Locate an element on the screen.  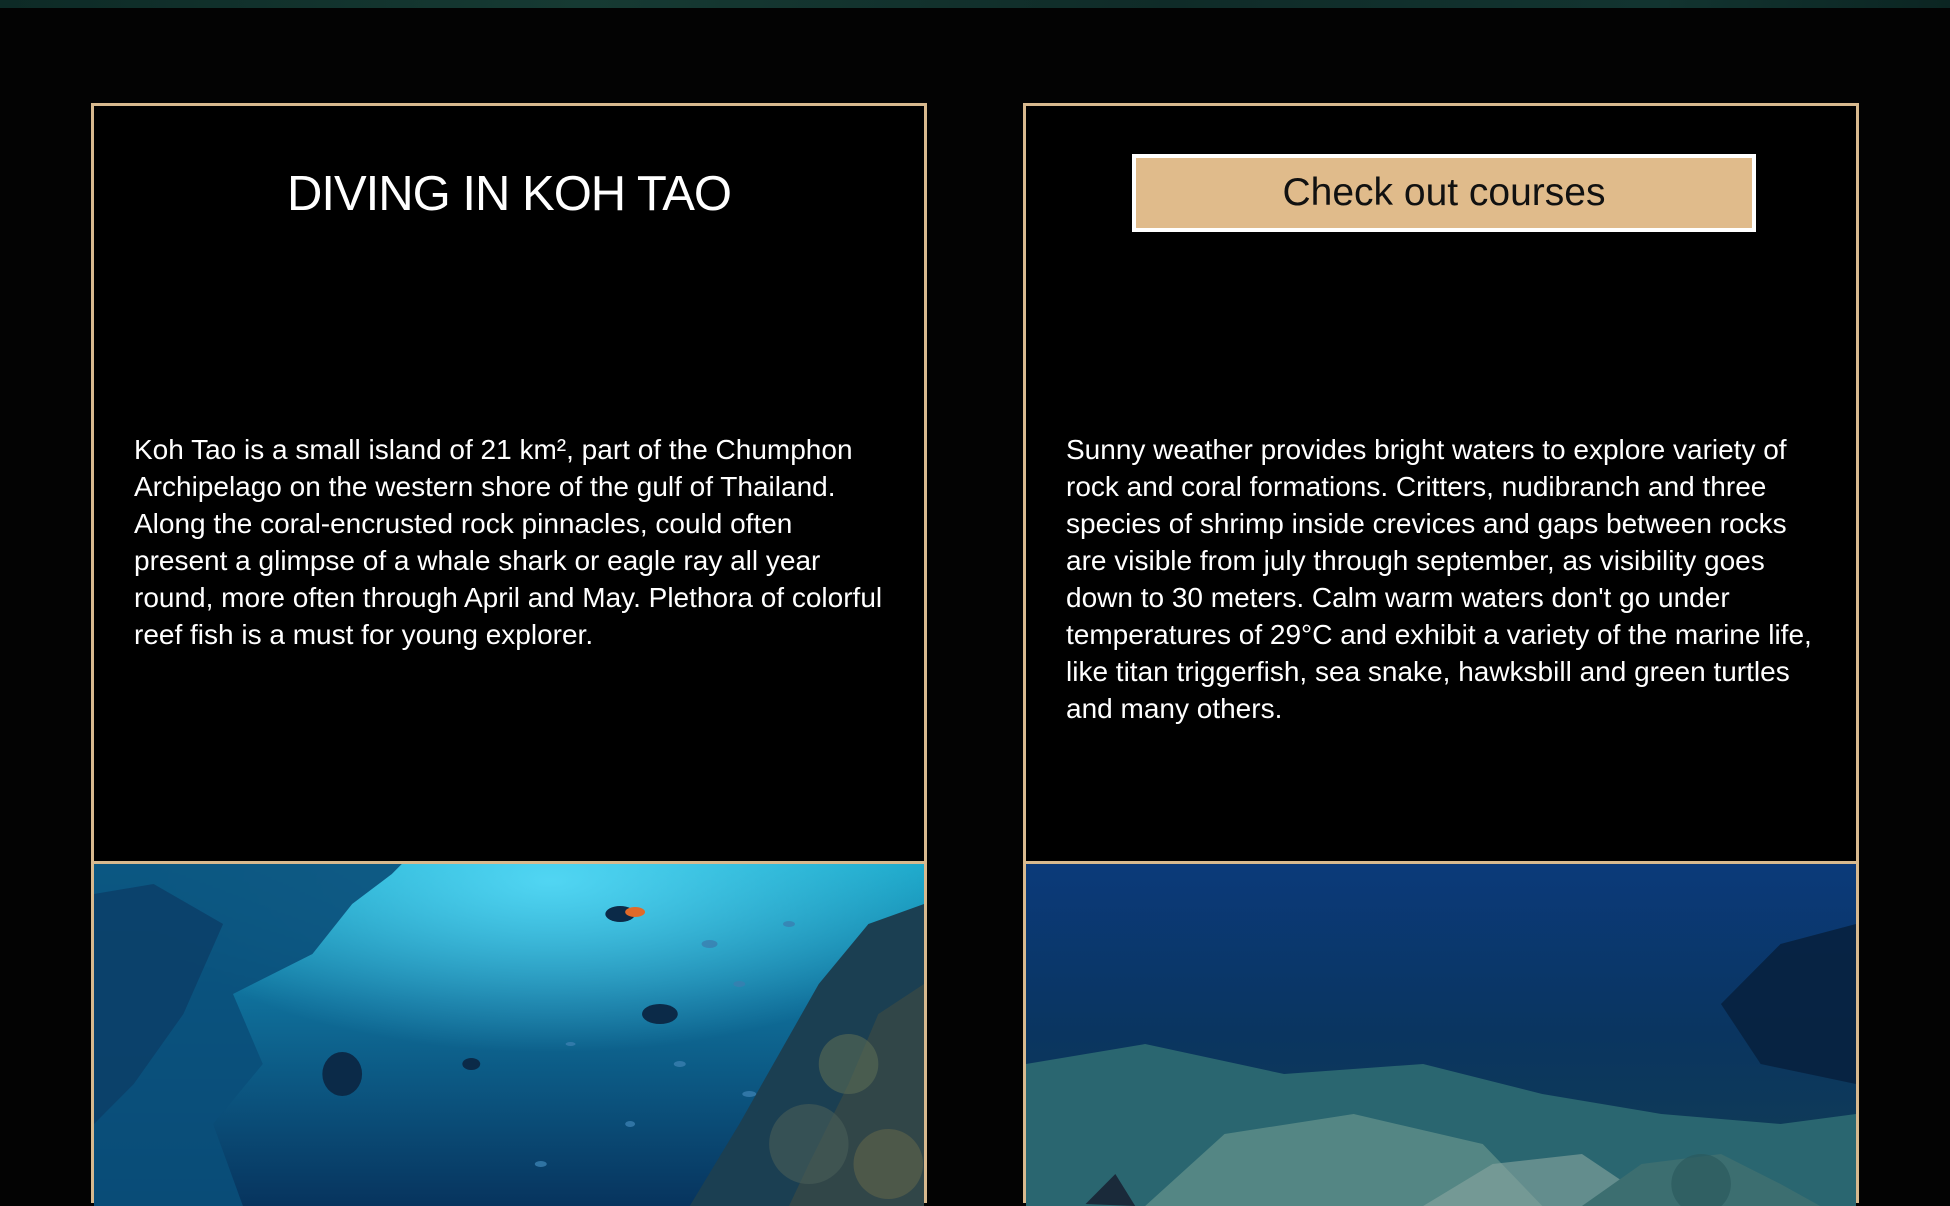
check-out-courses-button: Check out courses is located at coordinates (1444, 193).